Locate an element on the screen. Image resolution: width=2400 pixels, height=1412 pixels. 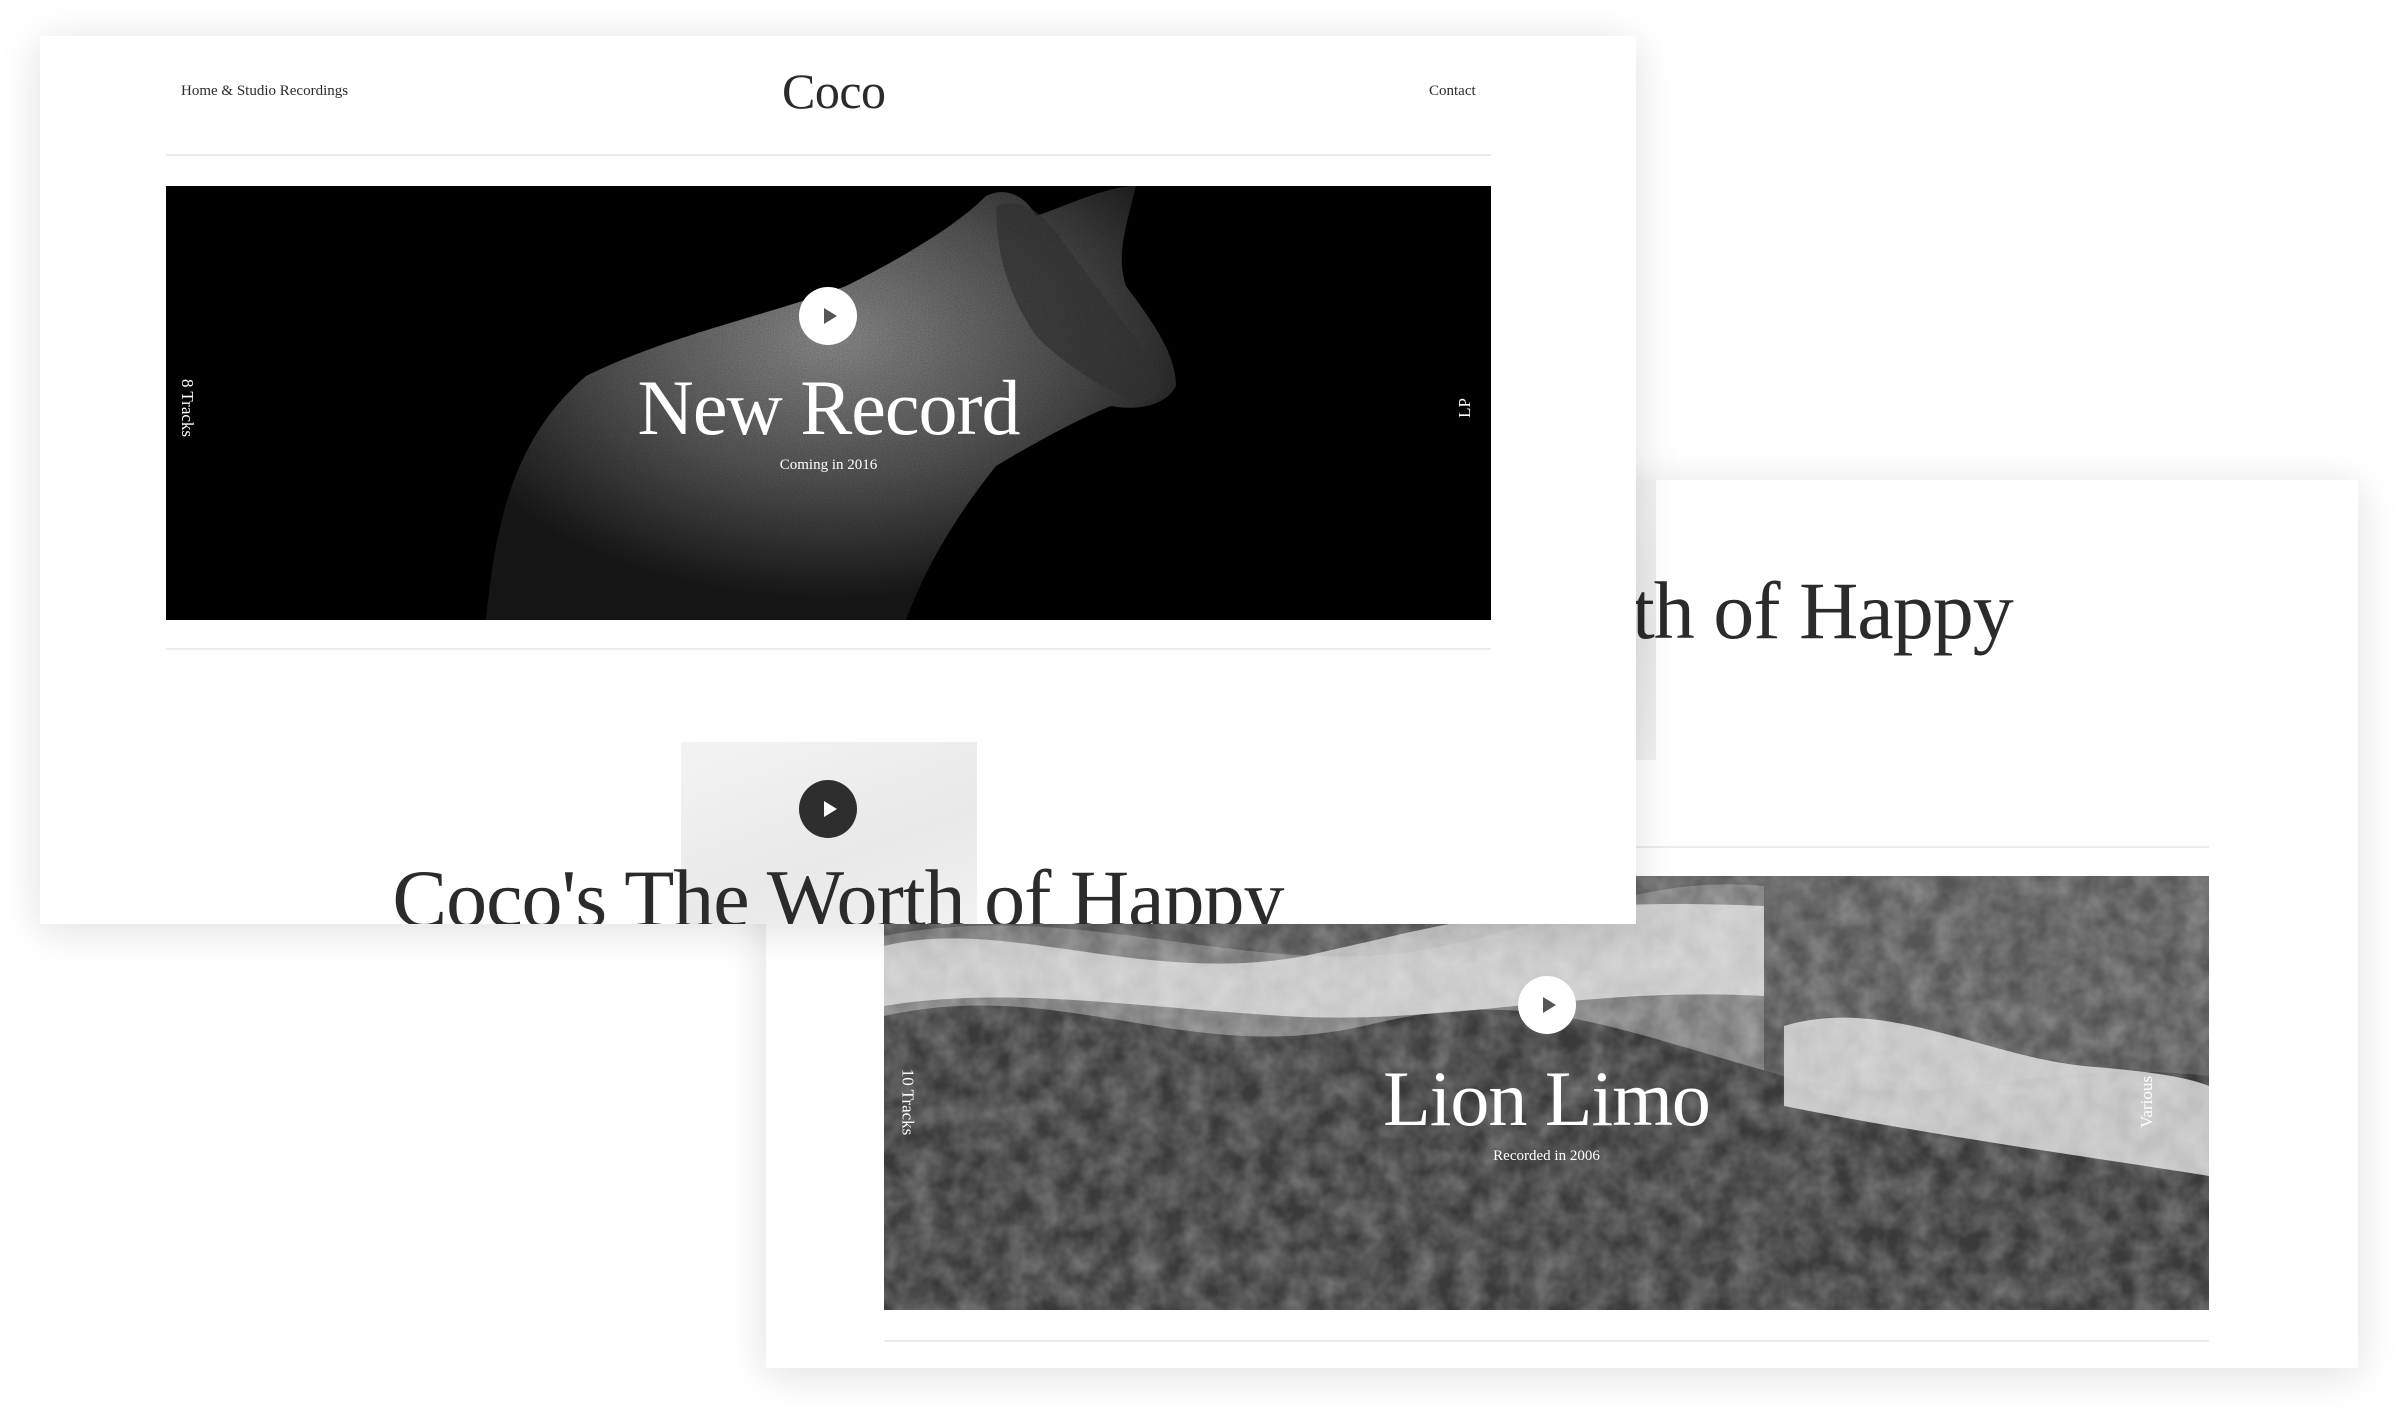
album-format: Various is located at coordinates (2146, 1102).